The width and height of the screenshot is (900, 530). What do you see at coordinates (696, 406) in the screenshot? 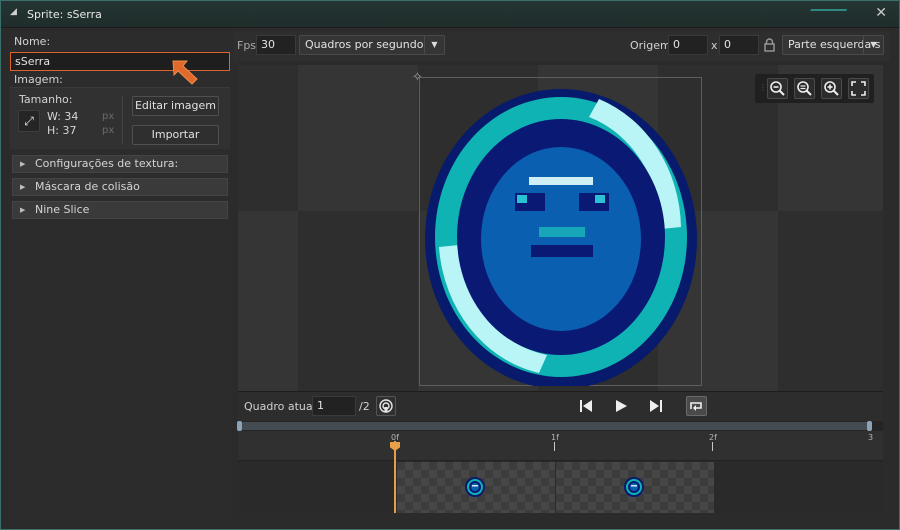
I see `loop-icon` at bounding box center [696, 406].